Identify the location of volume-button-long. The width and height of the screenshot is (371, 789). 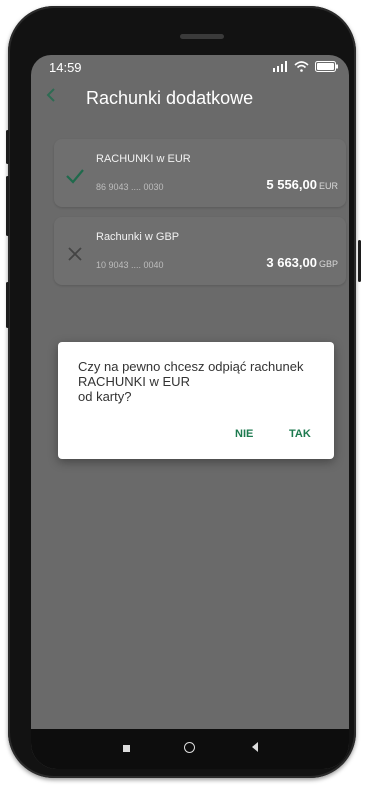
(7, 206).